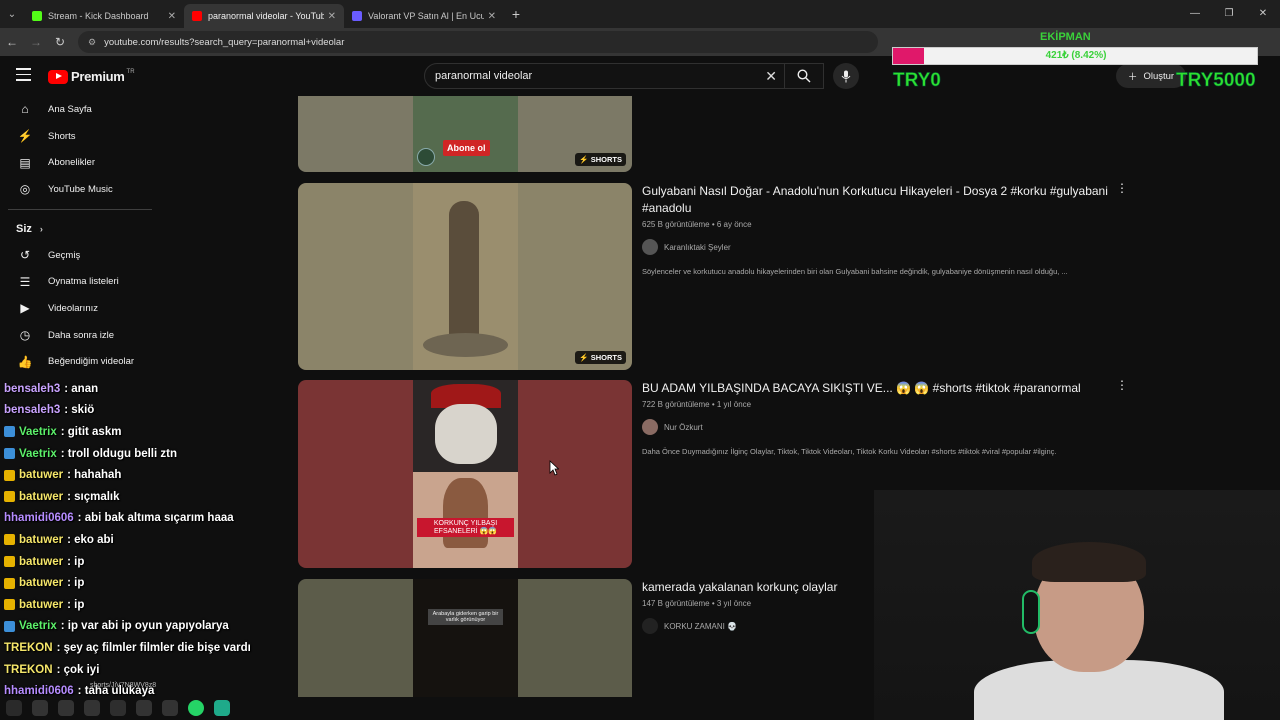 Image resolution: width=1280 pixels, height=720 pixels. What do you see at coordinates (771, 76) in the screenshot?
I see `clear-search-icon: ✕` at bounding box center [771, 76].